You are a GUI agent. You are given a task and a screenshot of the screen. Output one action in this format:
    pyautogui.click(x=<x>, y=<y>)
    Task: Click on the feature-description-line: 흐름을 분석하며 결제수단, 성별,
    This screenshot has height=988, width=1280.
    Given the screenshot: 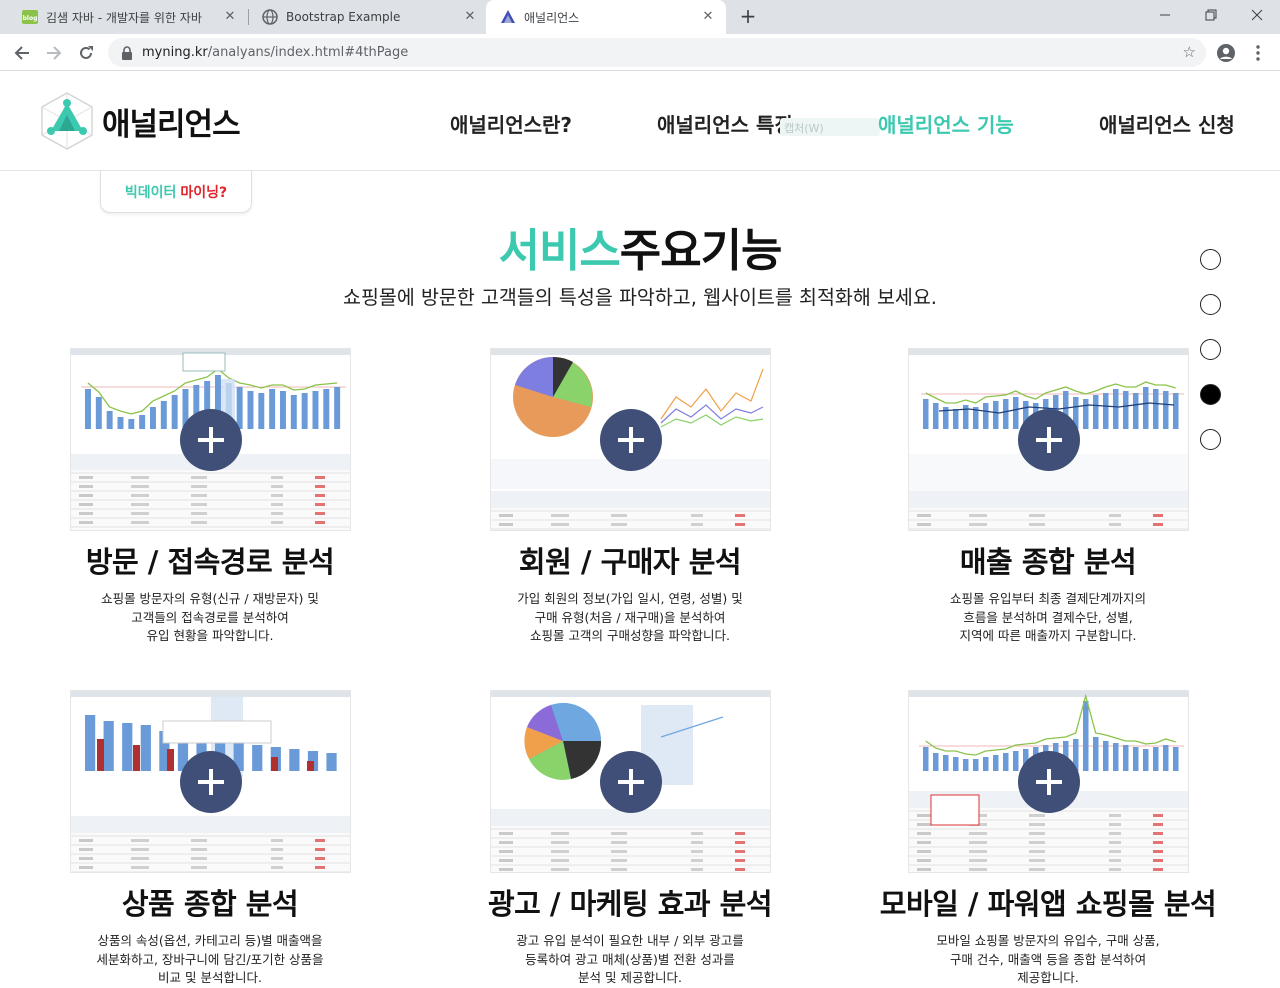 What is the action you would take?
    pyautogui.click(x=1048, y=617)
    